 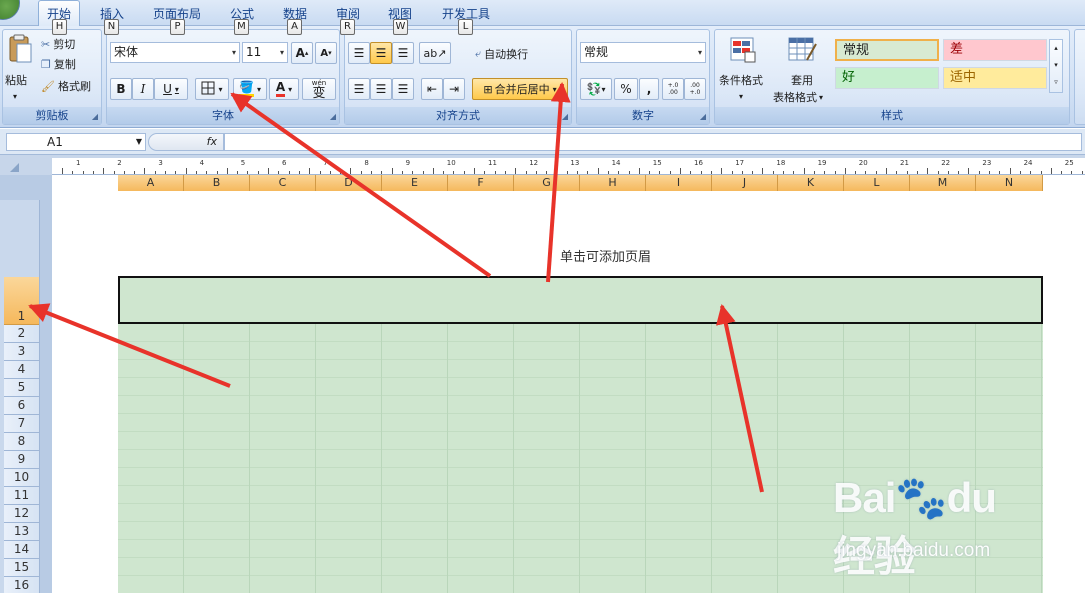 I want to click on styles-scroll: ▴ ▾ ▿, so click(x=1056, y=66).